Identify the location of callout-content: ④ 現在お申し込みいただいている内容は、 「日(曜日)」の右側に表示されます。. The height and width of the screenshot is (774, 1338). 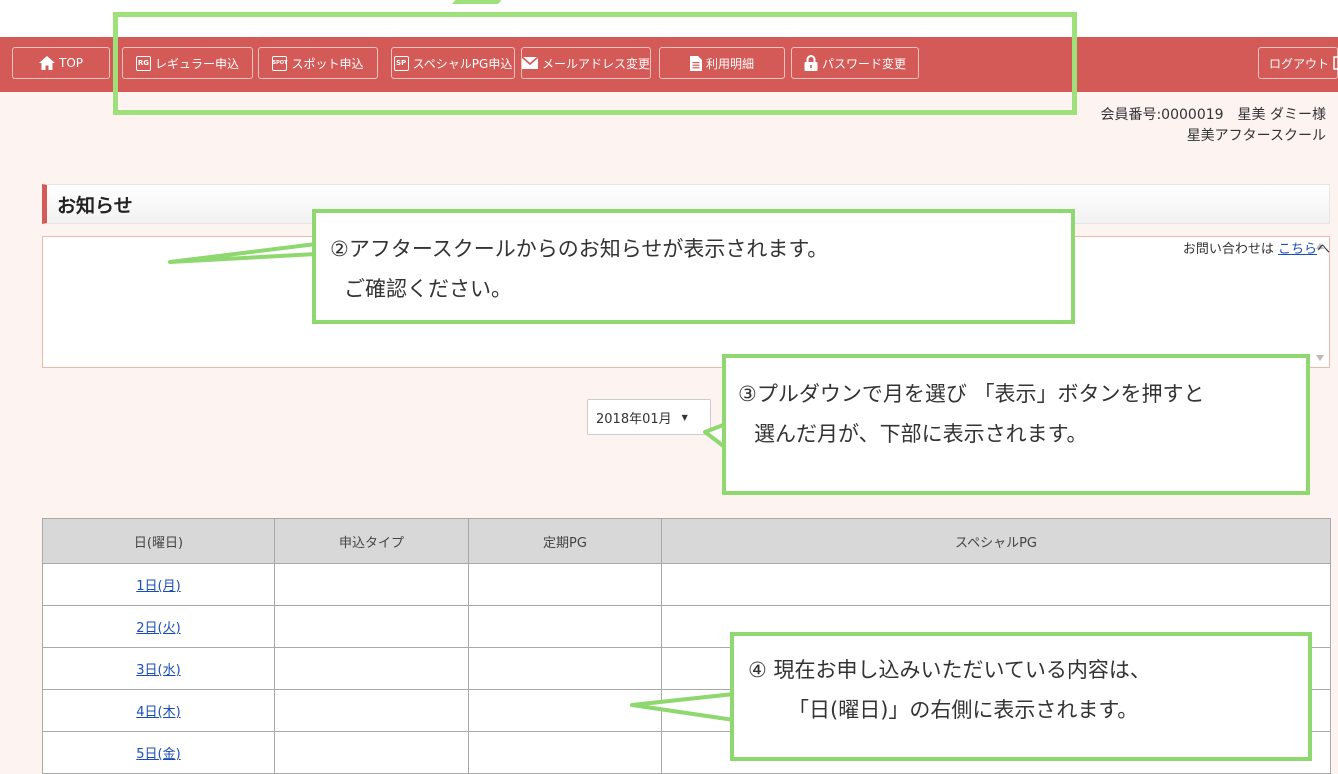
(1021, 696).